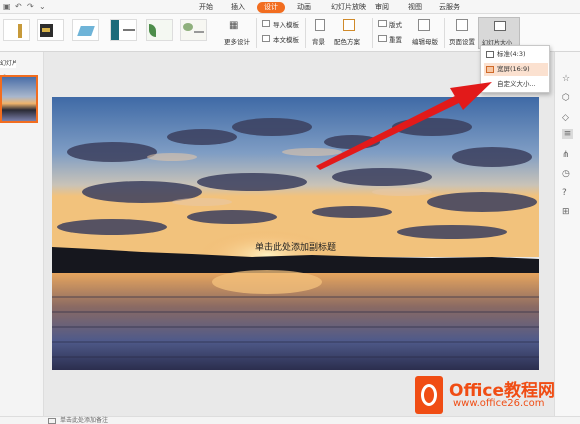 This screenshot has height=424, width=580. I want to click on notes-bar: 单击此处添加备注, so click(290, 420).